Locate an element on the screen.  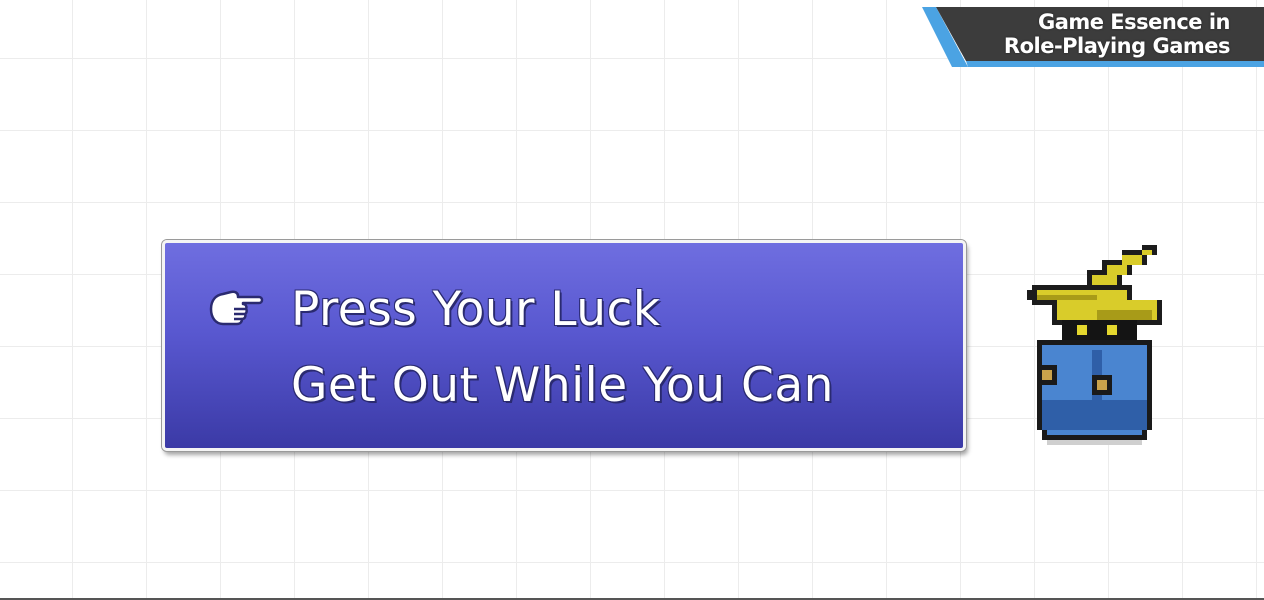
overlay-title-line-1: Game Essence in is located at coordinates (1134, 22).